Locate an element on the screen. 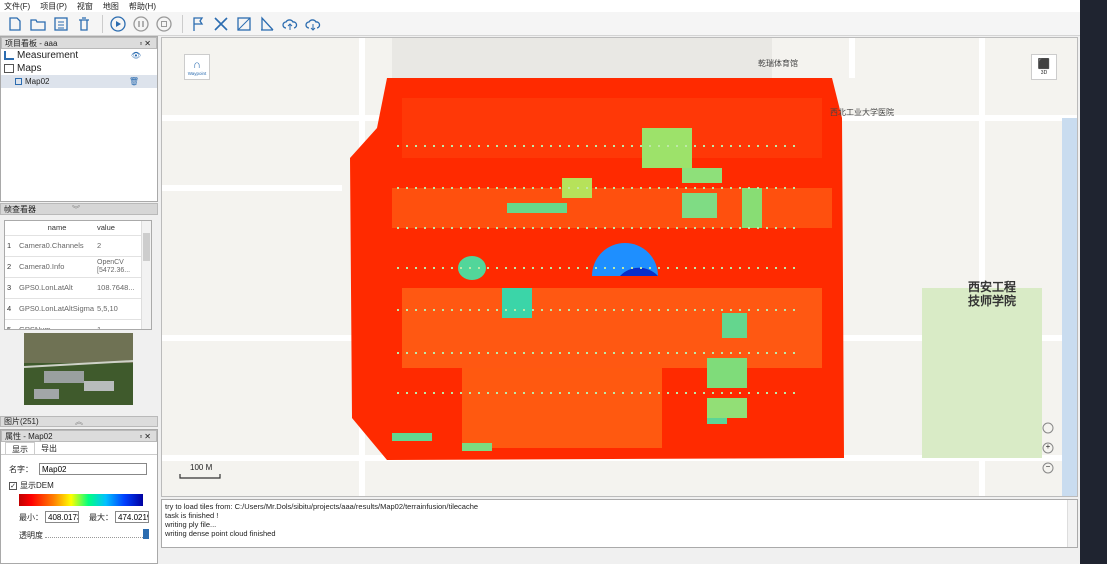 This screenshot has height=564, width=1107. max-input is located at coordinates (132, 517).